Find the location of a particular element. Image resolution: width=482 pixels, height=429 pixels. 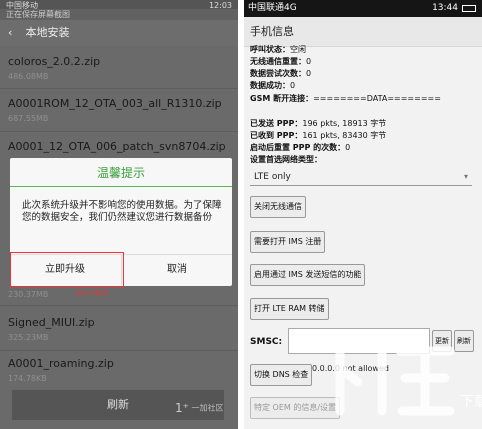

info-key: GSM 断开连接： is located at coordinates (282, 98).